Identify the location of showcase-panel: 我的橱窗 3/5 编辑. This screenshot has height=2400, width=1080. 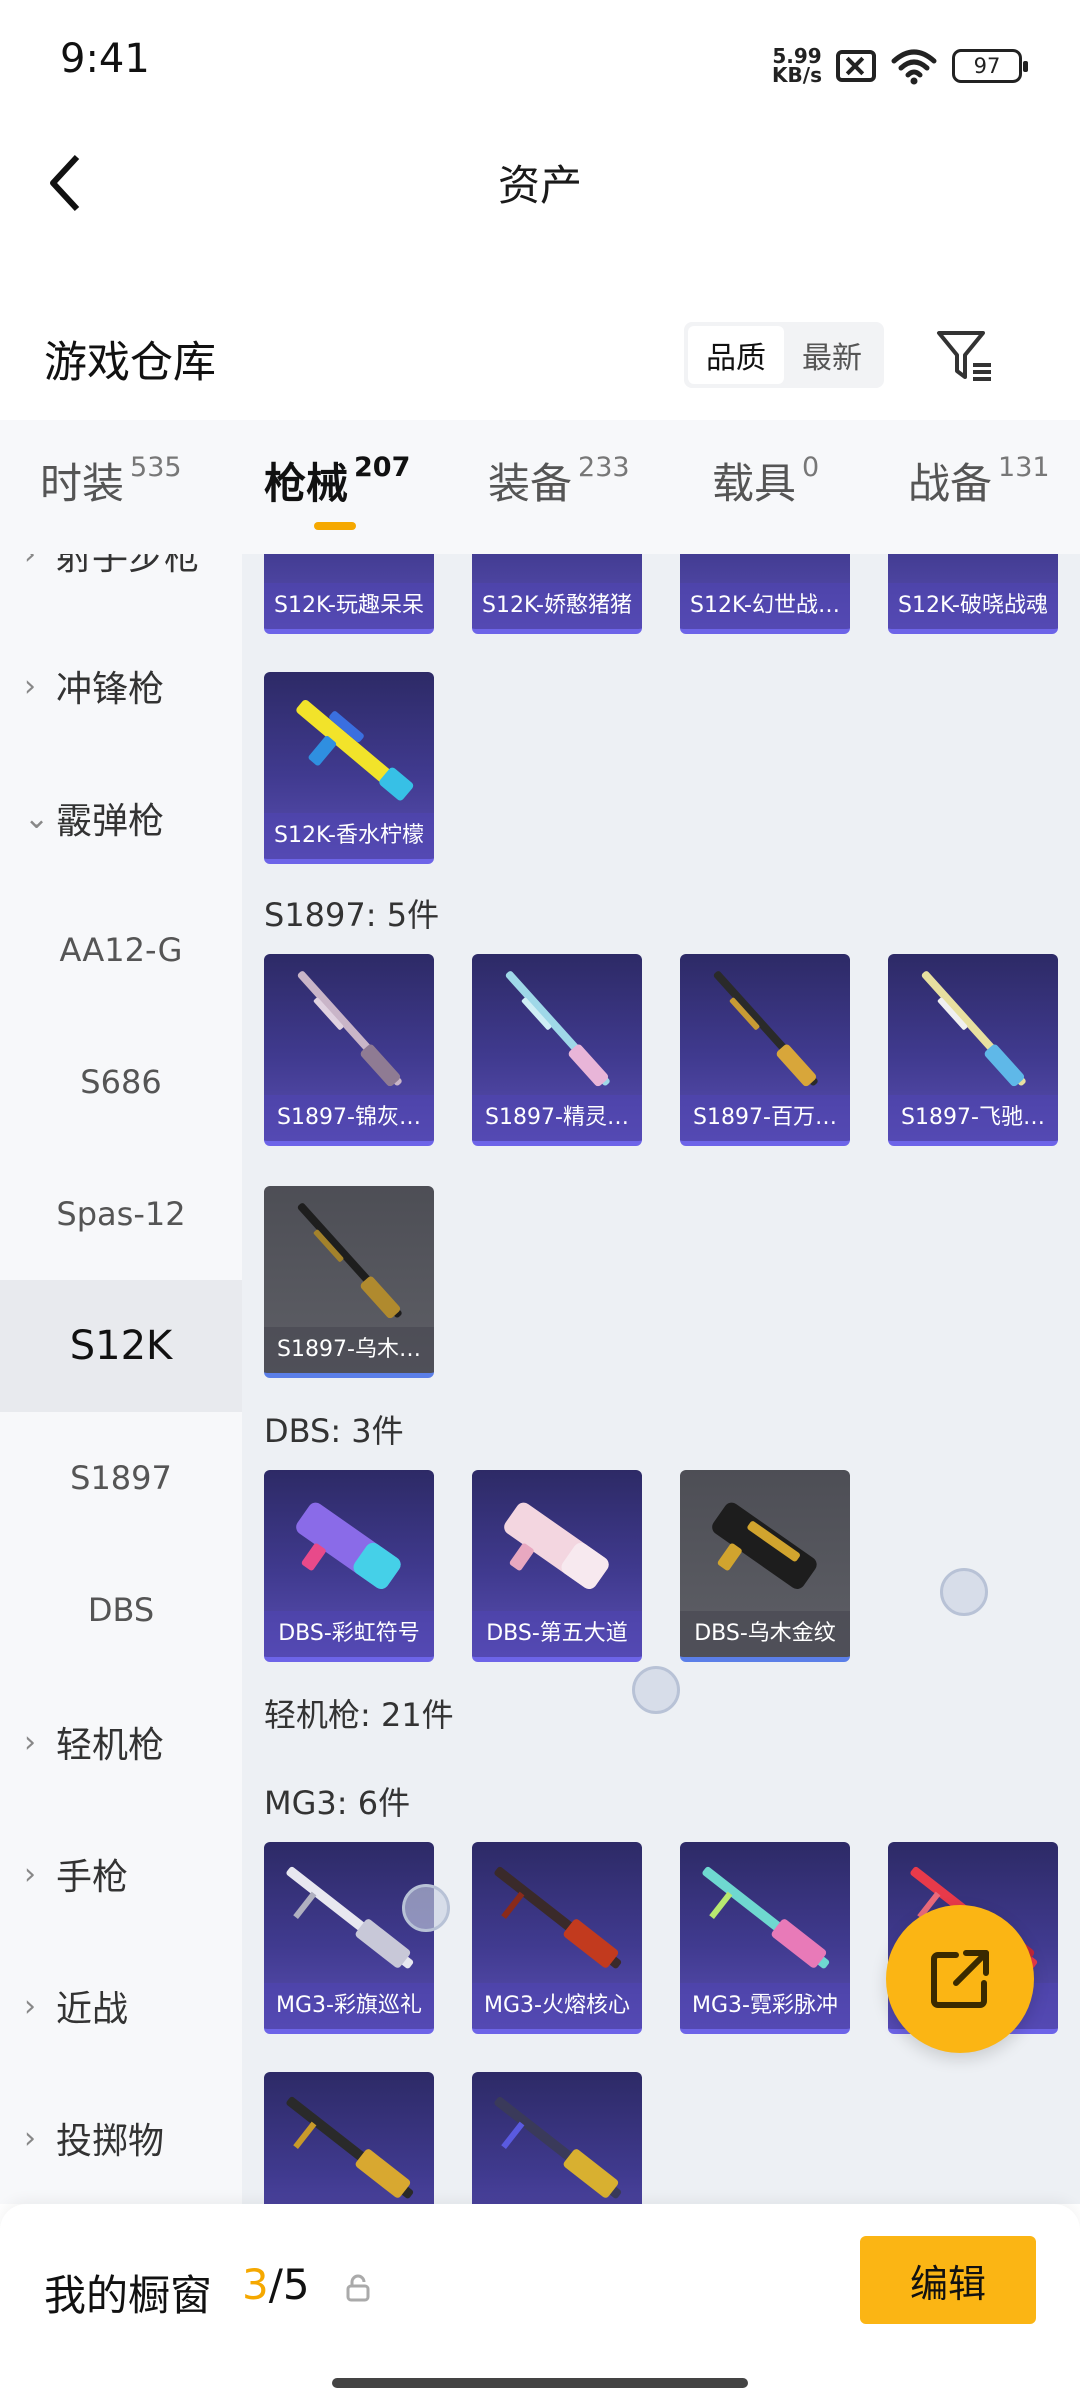
(540, 2302).